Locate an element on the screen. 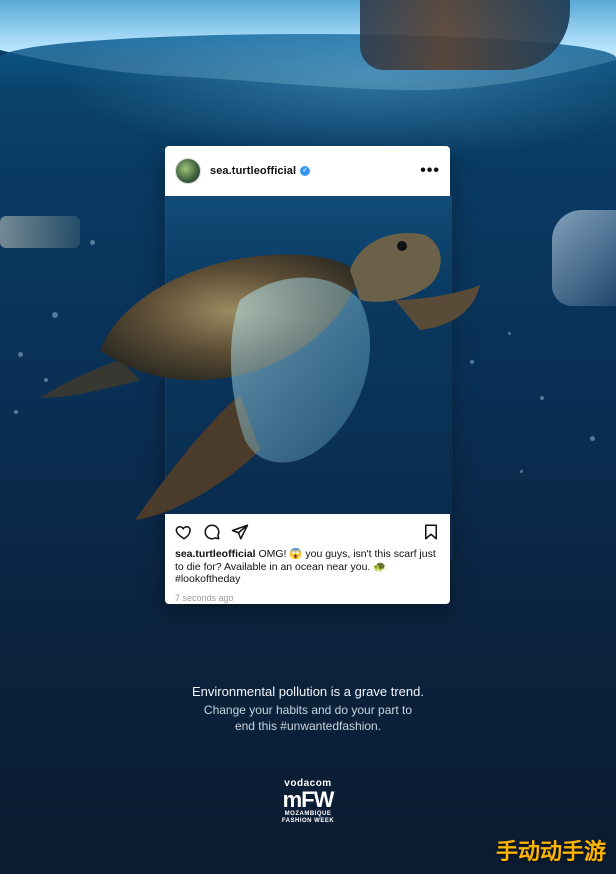 This screenshot has width=616, height=874. mfw-logo: vodacom mFW MOZAMBIQUE FASHION WEEK is located at coordinates (308, 801).